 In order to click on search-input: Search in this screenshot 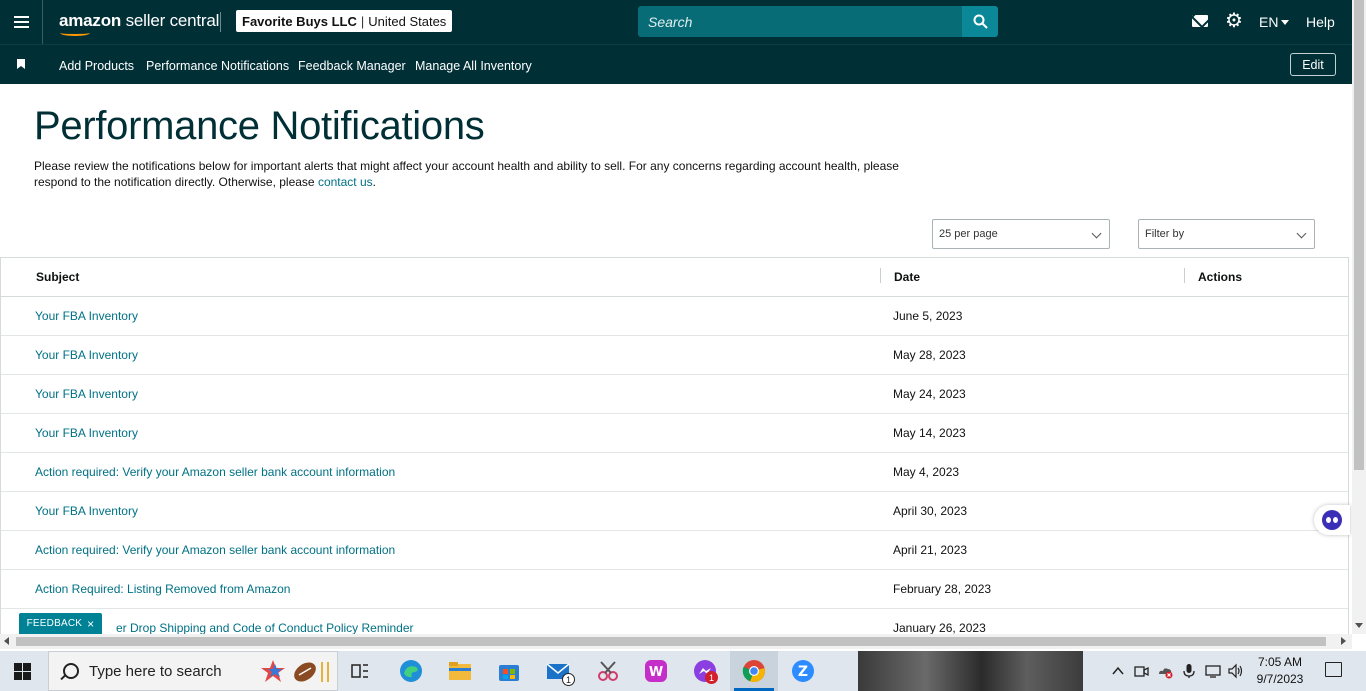, I will do `click(800, 21)`.